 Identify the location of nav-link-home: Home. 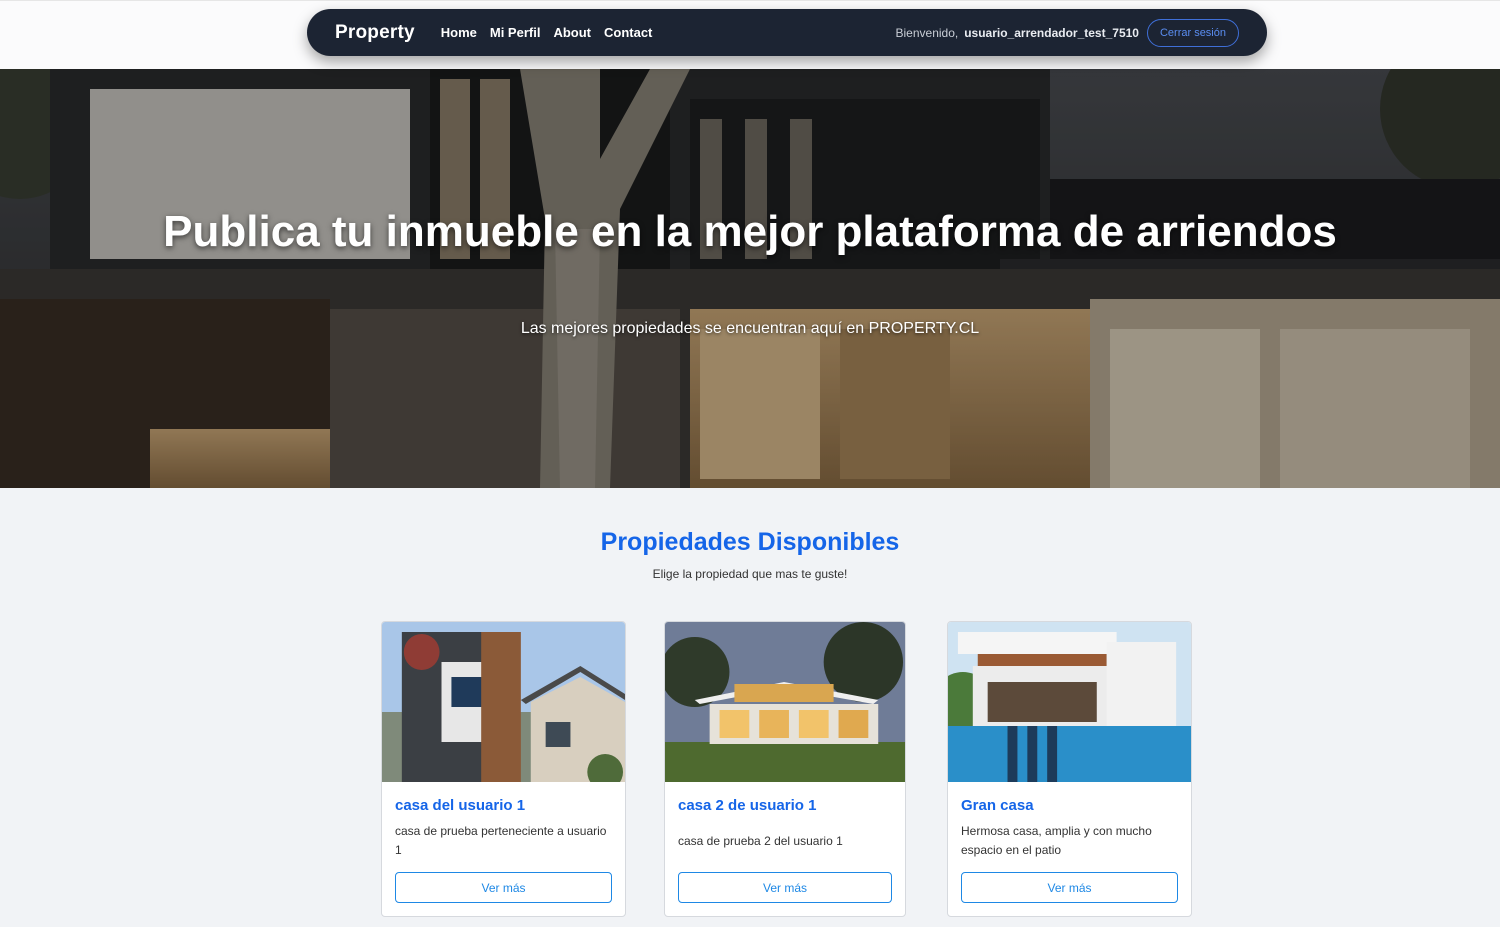
(459, 32).